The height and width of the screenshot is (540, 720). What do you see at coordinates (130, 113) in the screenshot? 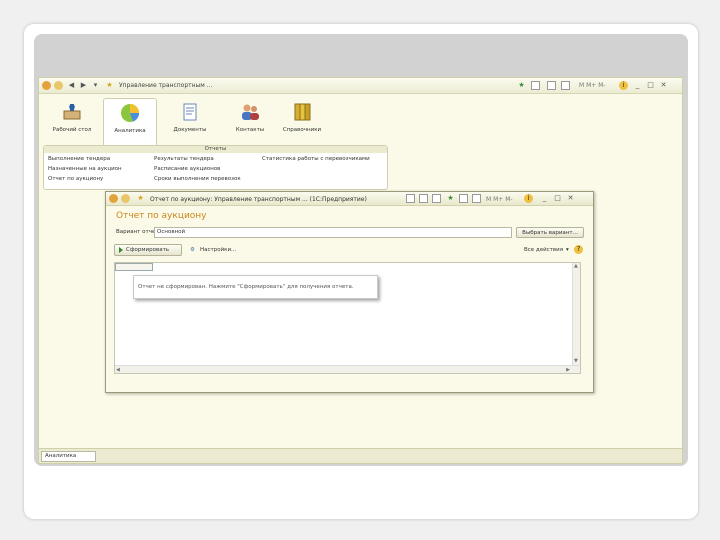
I see `analytics-icon` at bounding box center [130, 113].